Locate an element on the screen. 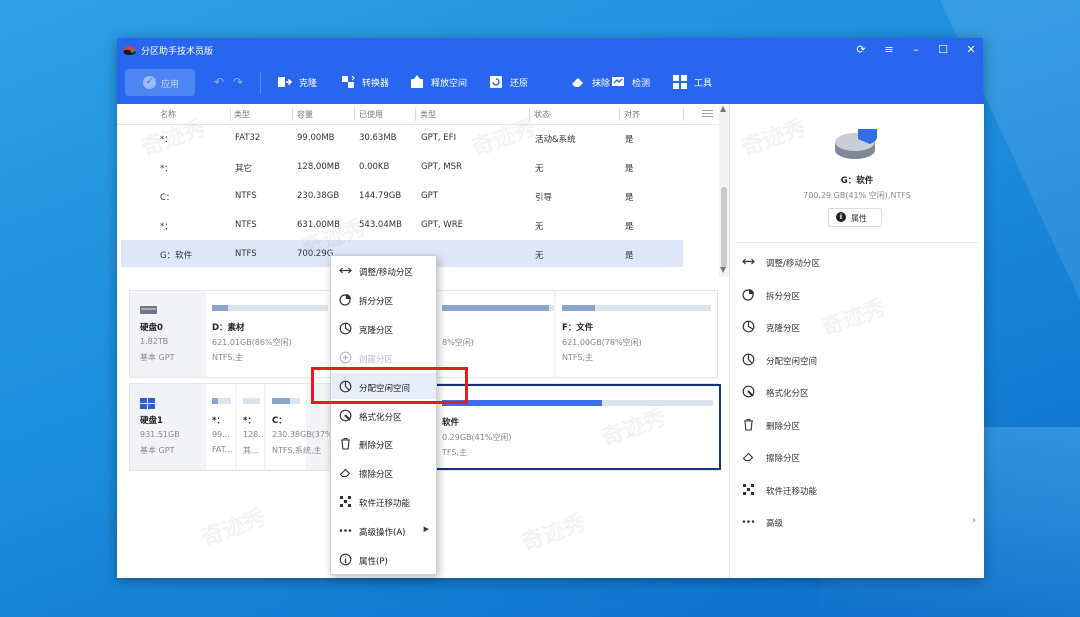 This screenshot has height=617, width=1080. context-menu-item-resize-move: 调整/移动分区 is located at coordinates (383, 270).